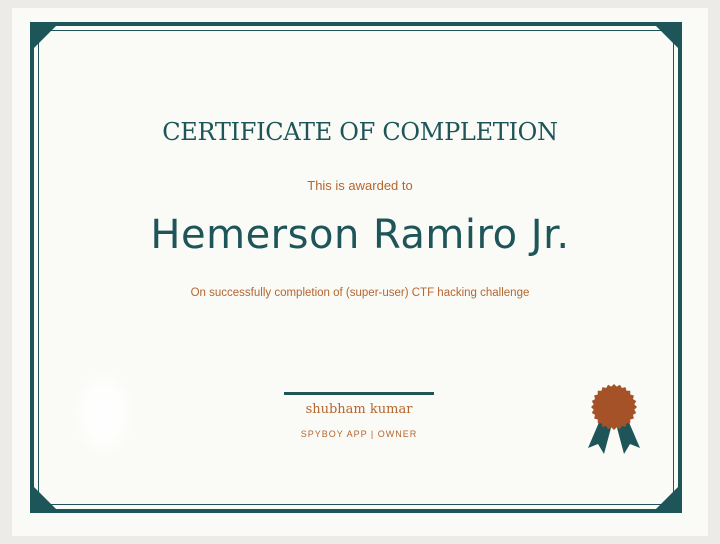 The image size is (720, 544). Describe the element at coordinates (359, 393) in the screenshot. I see `signature-line` at that location.